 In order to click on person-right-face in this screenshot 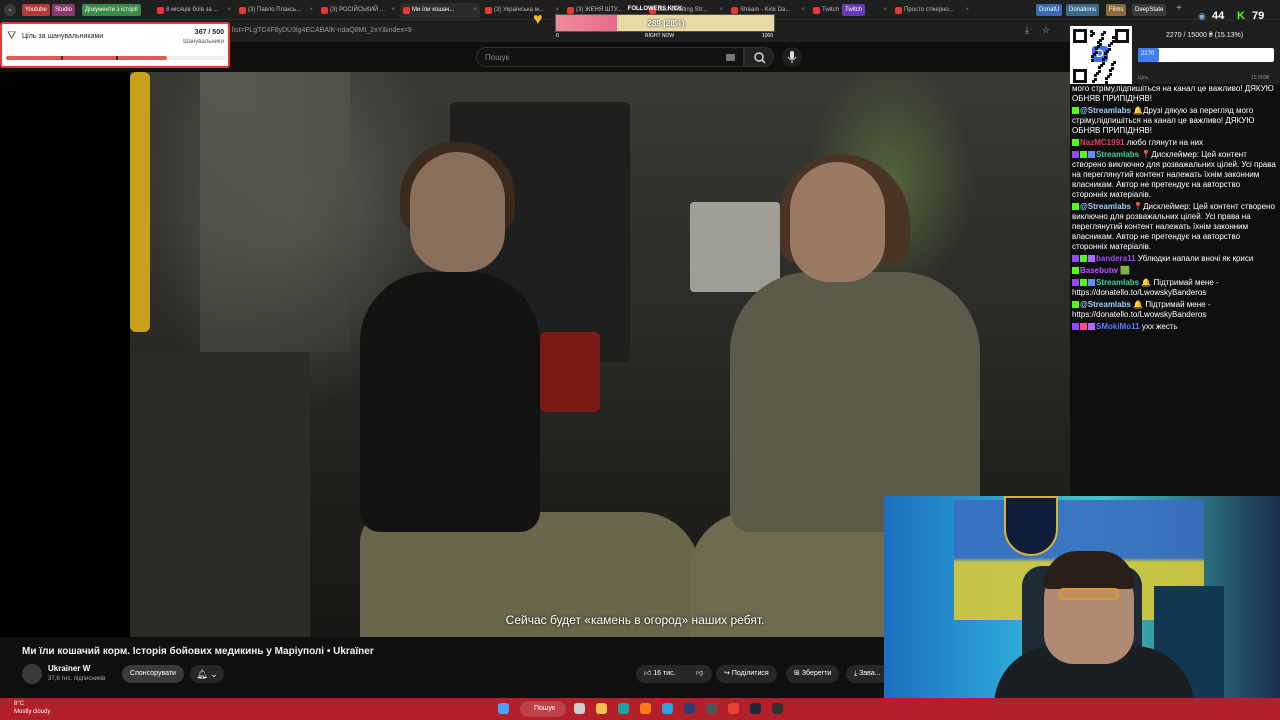, I will do `click(837, 222)`.